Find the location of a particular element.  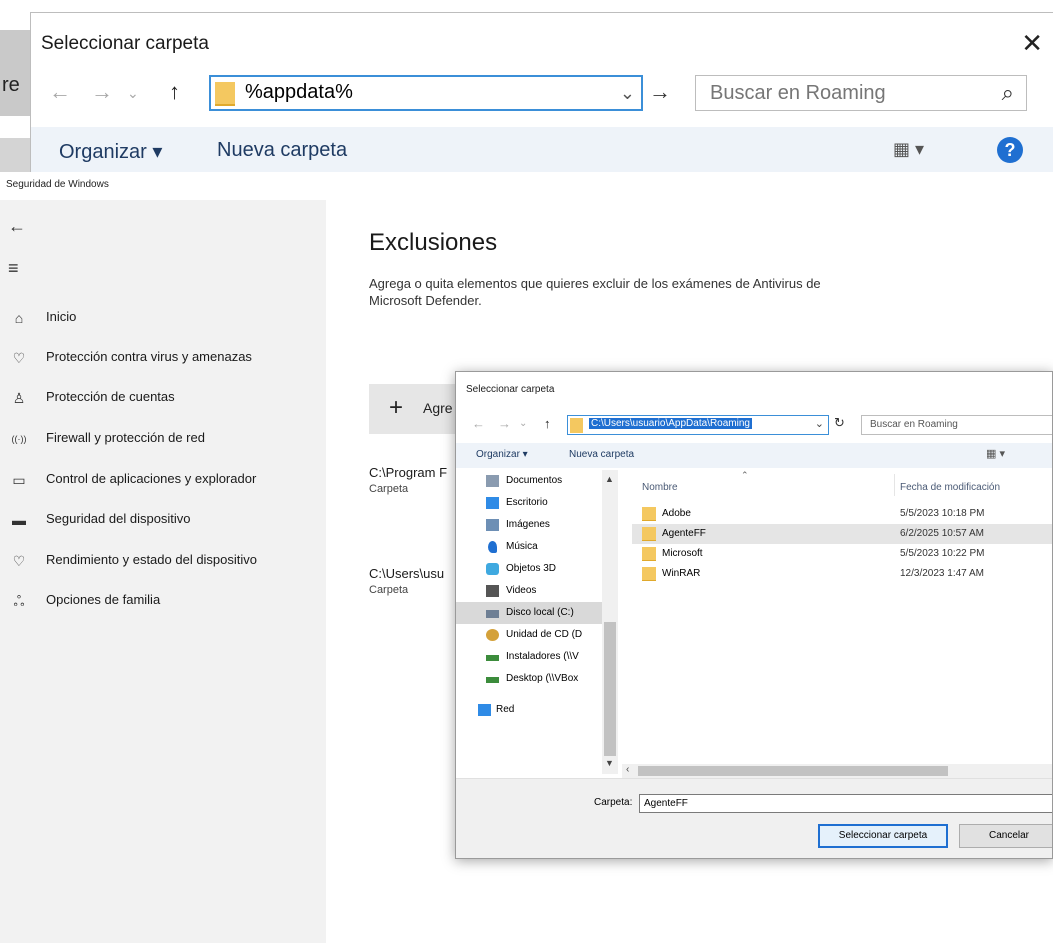

sidebar-item-device-performance: ♡ Rendimiento y estado del dispositivo is located at coordinates (163, 562).